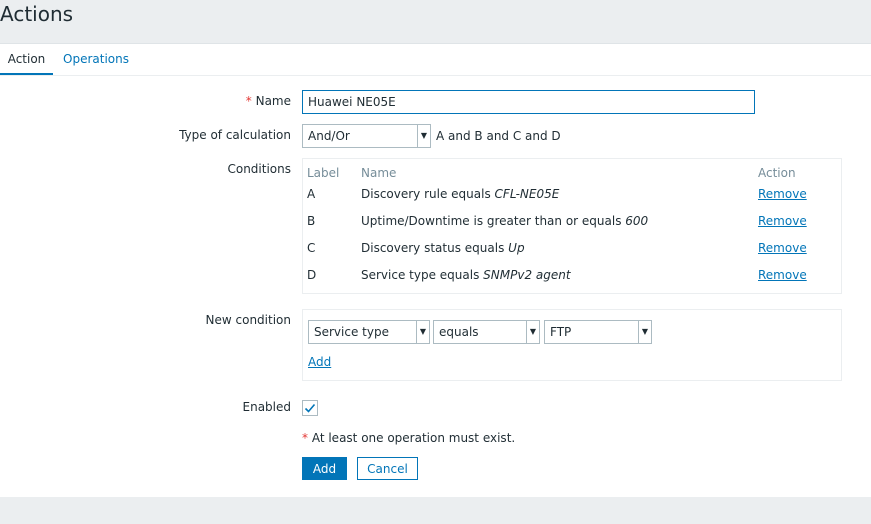  What do you see at coordinates (324, 468) in the screenshot?
I see `add-button: Add` at bounding box center [324, 468].